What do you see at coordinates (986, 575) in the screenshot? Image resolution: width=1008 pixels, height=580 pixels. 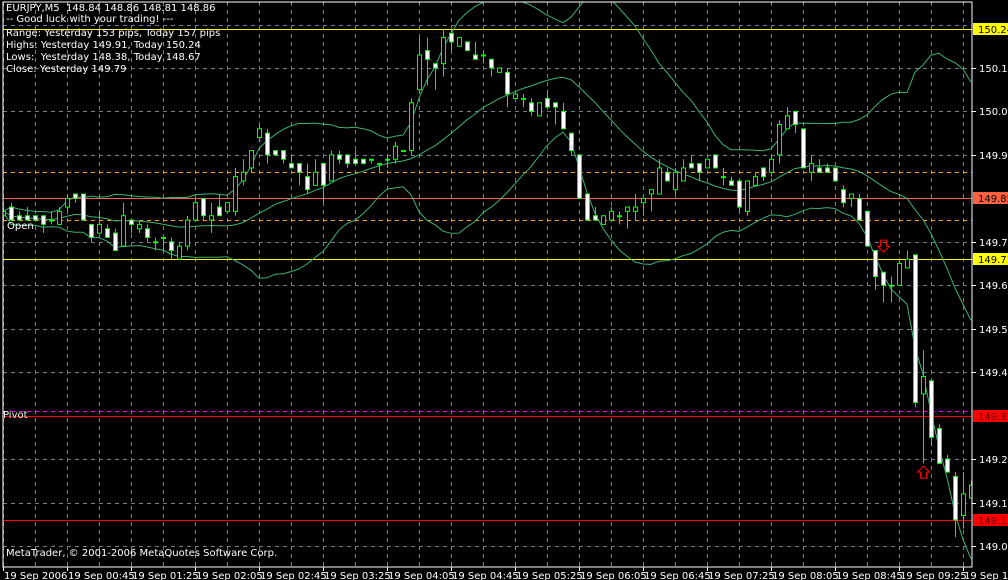 I see `time-tick-label: 19 Sep 10:05` at bounding box center [986, 575].